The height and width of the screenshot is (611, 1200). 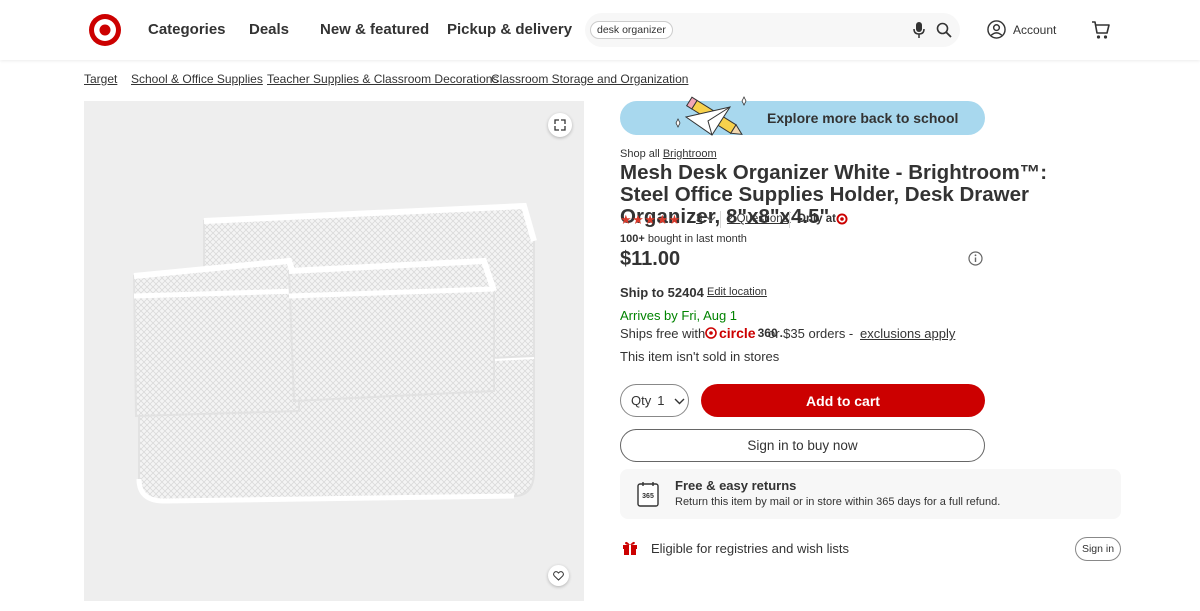 I want to click on add-to-cart-button: Add to cart, so click(x=843, y=400).